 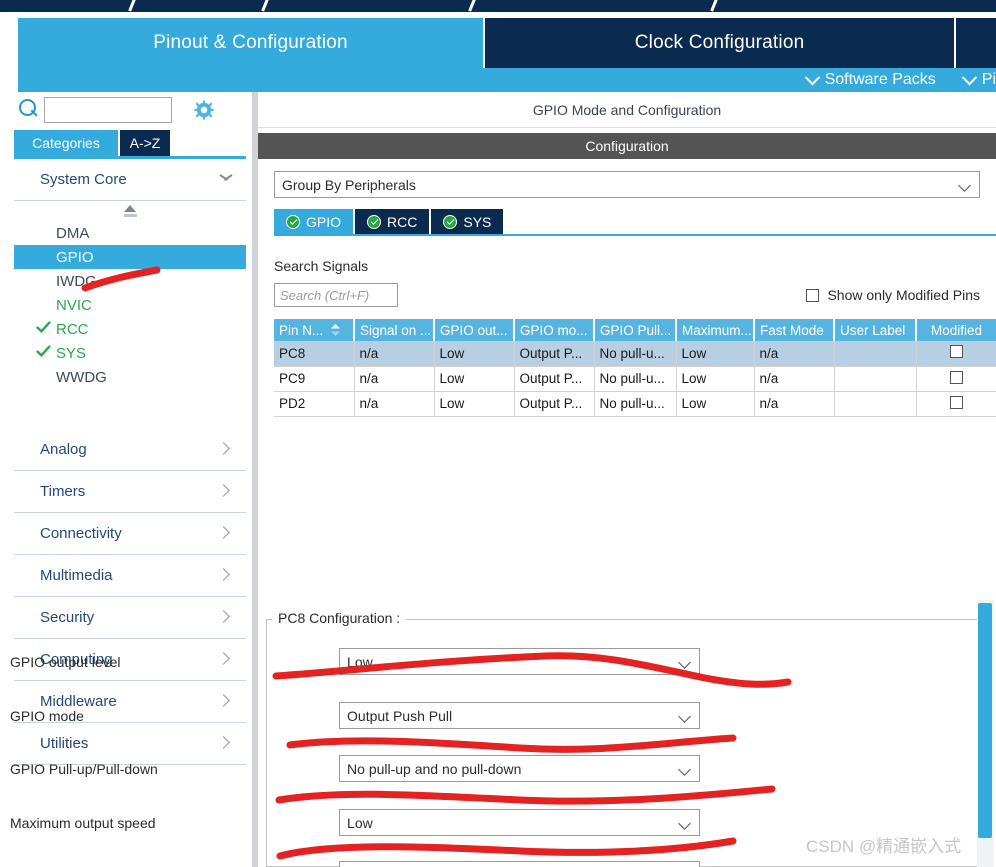 I want to click on sidebar-item-nvic: NVIC, so click(x=130, y=305).